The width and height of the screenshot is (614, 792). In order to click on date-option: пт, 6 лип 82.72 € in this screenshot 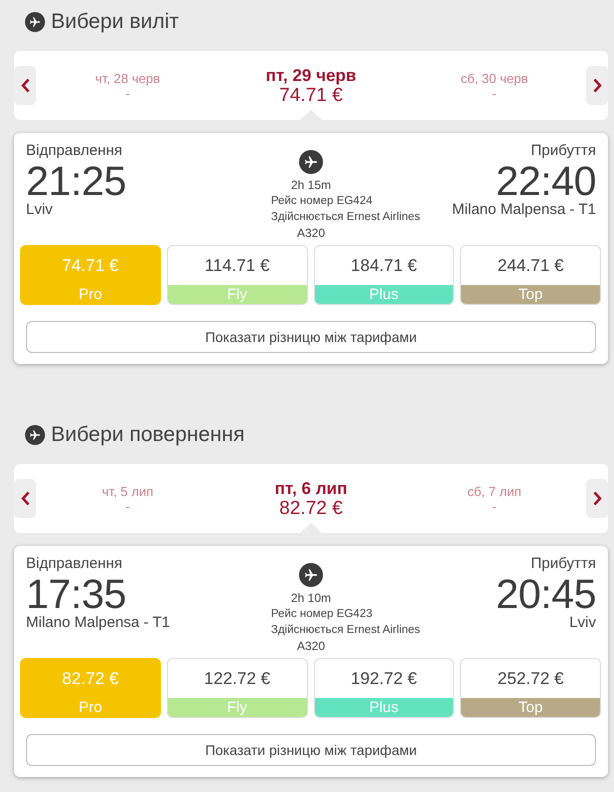, I will do `click(311, 498)`.